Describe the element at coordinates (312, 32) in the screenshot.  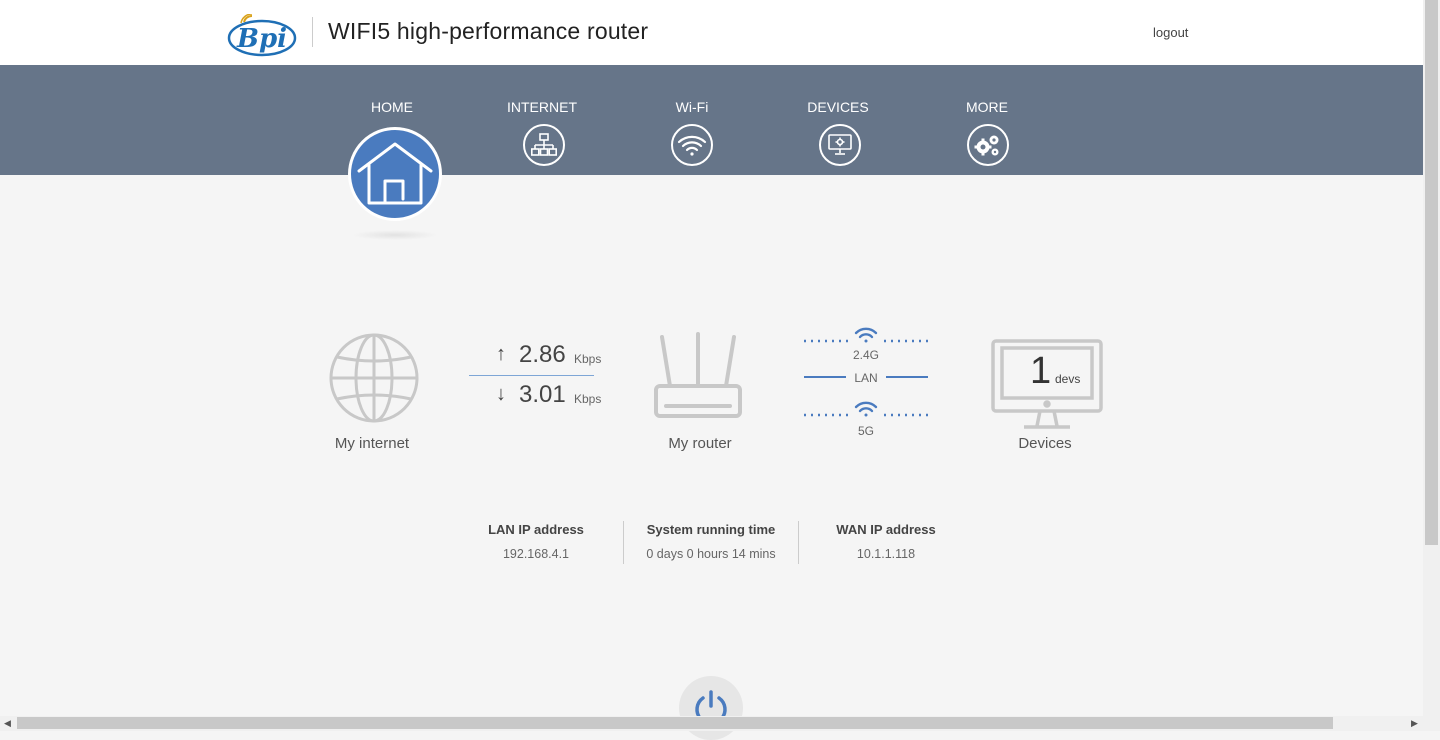
I see `header-divider` at that location.